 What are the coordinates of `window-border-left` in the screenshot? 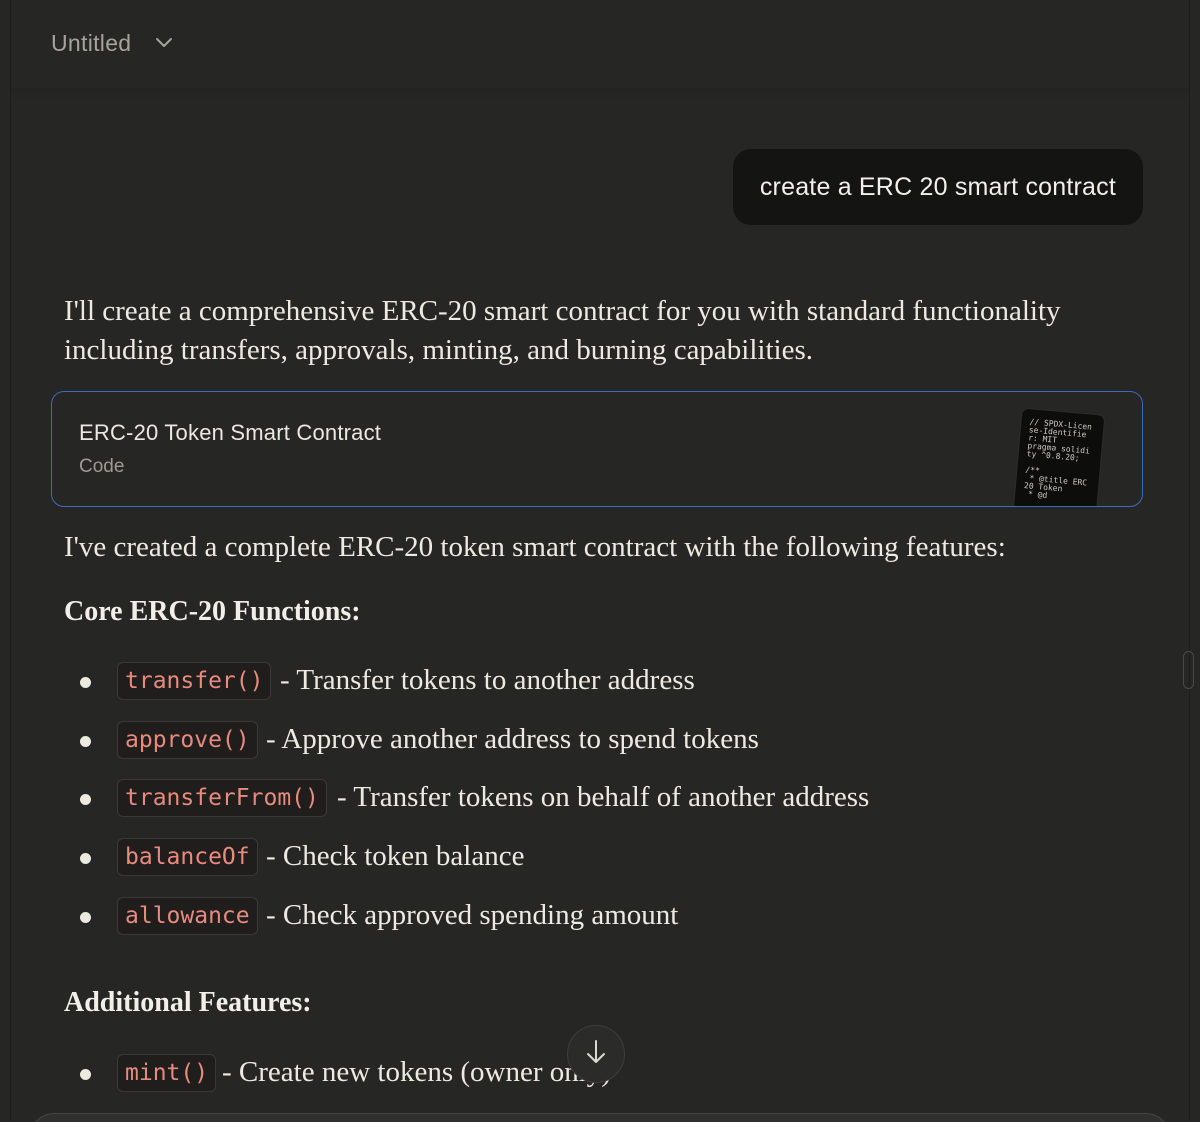 It's located at (10, 561).